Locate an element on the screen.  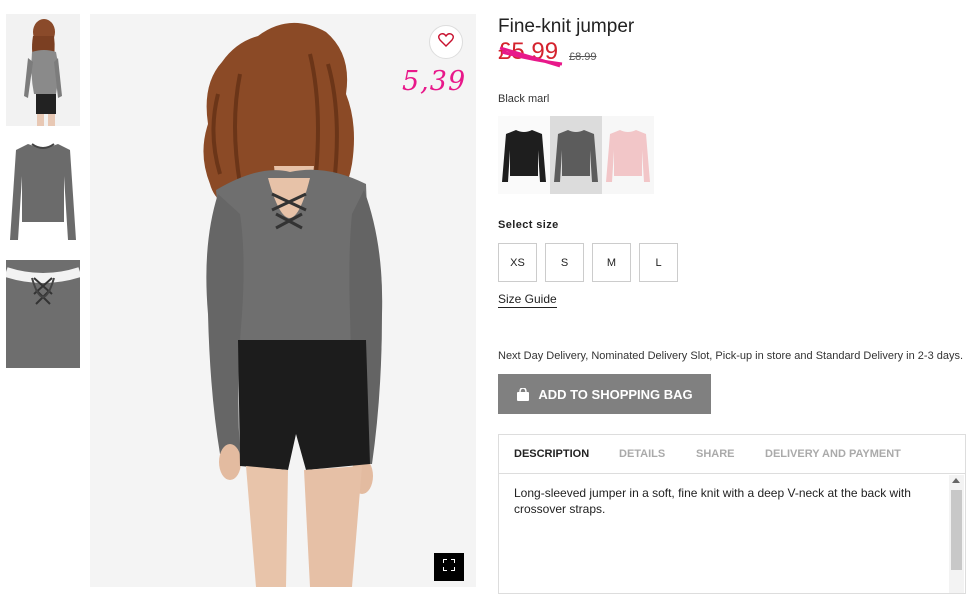
tab-share: SHARE is located at coordinates (715, 454).